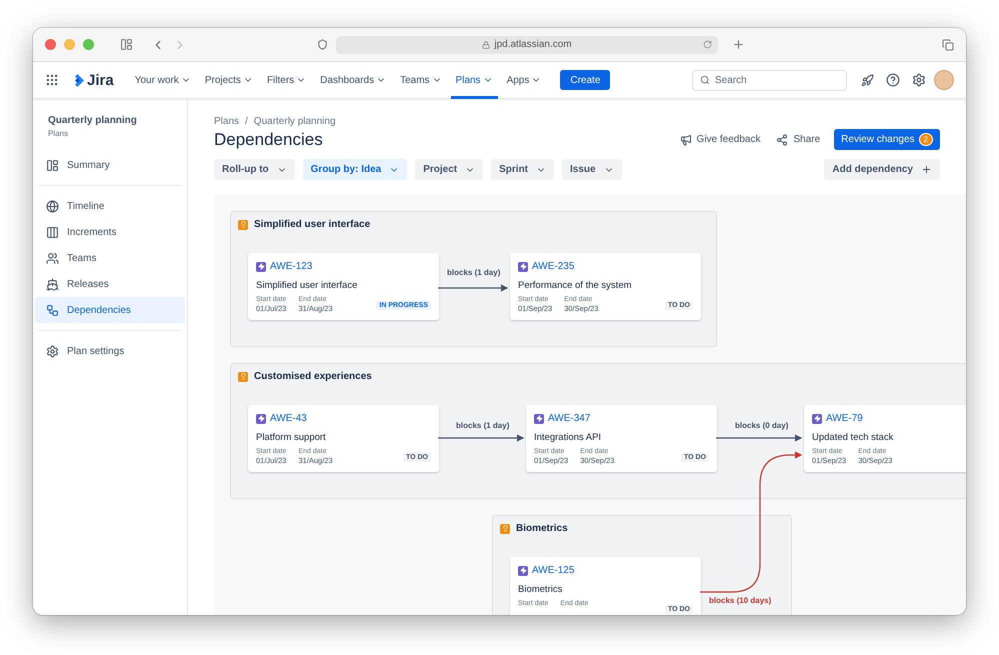  I want to click on address-bar: jpd.atlassian.com, so click(527, 45).